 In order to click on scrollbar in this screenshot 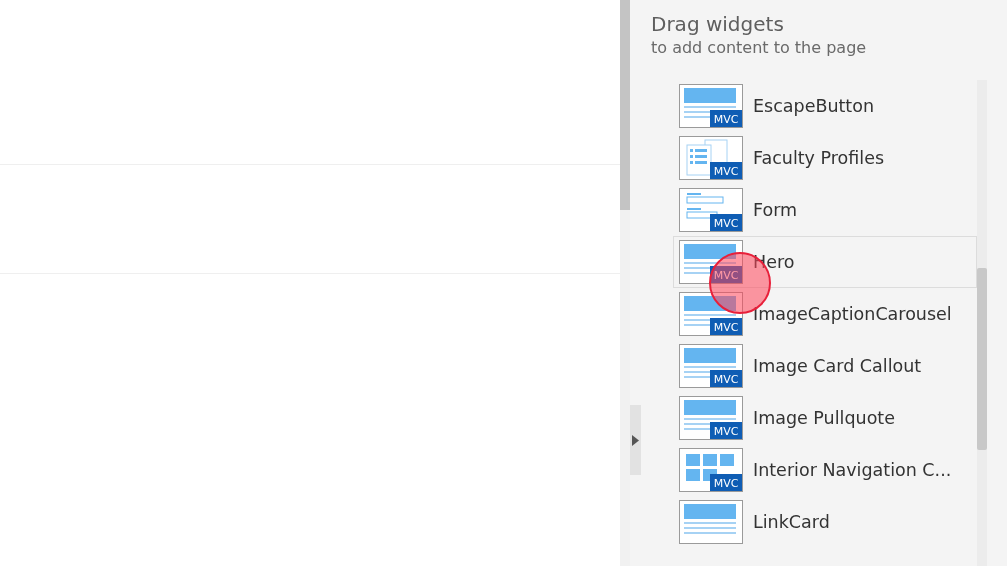, I will do `click(625, 283)`.